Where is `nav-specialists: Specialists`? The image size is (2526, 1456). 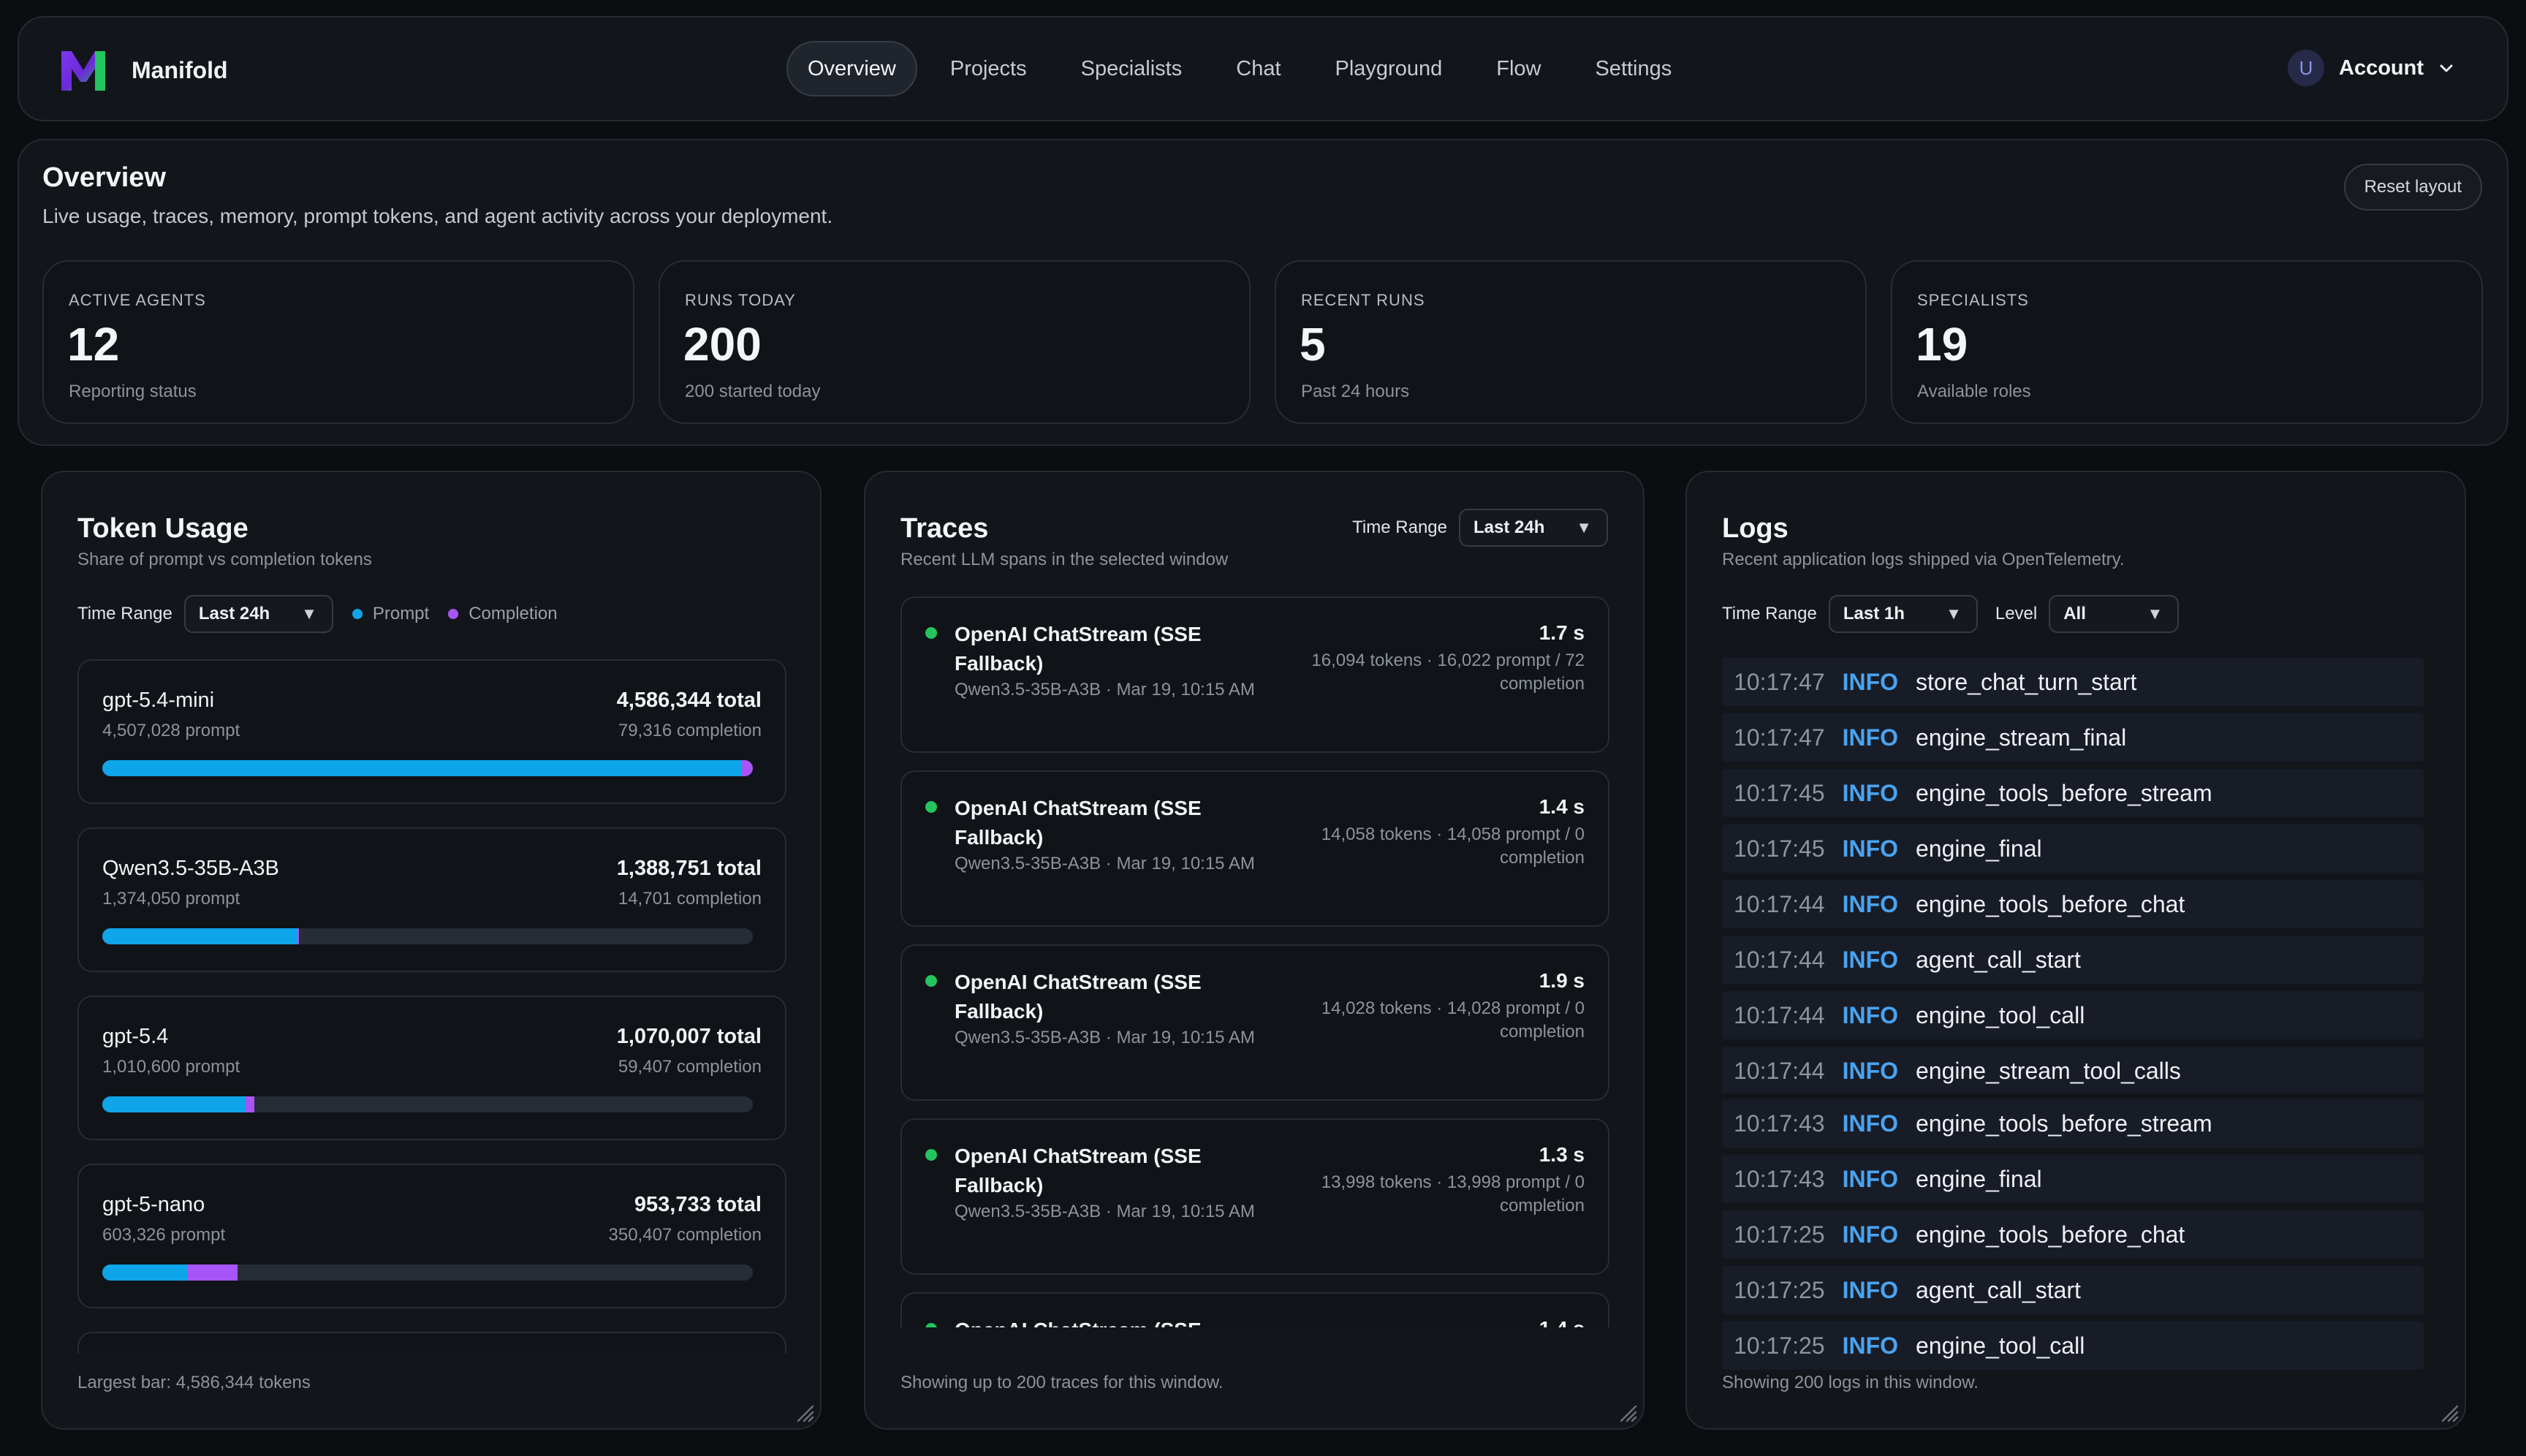
nav-specialists: Specialists is located at coordinates (1132, 68).